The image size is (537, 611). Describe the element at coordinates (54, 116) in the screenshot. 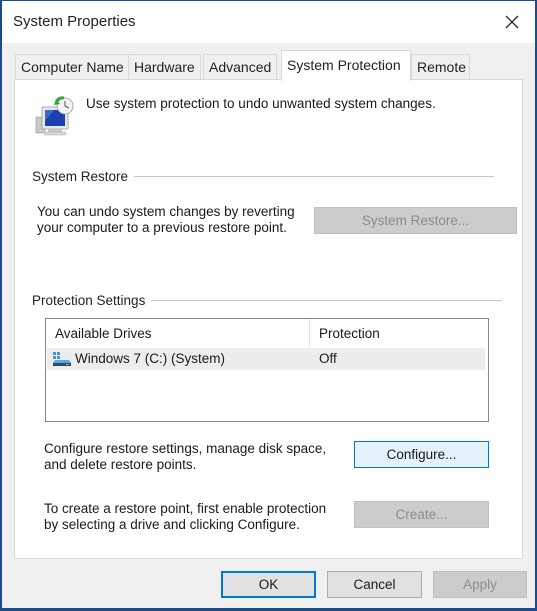

I see `system-protection-icon` at that location.